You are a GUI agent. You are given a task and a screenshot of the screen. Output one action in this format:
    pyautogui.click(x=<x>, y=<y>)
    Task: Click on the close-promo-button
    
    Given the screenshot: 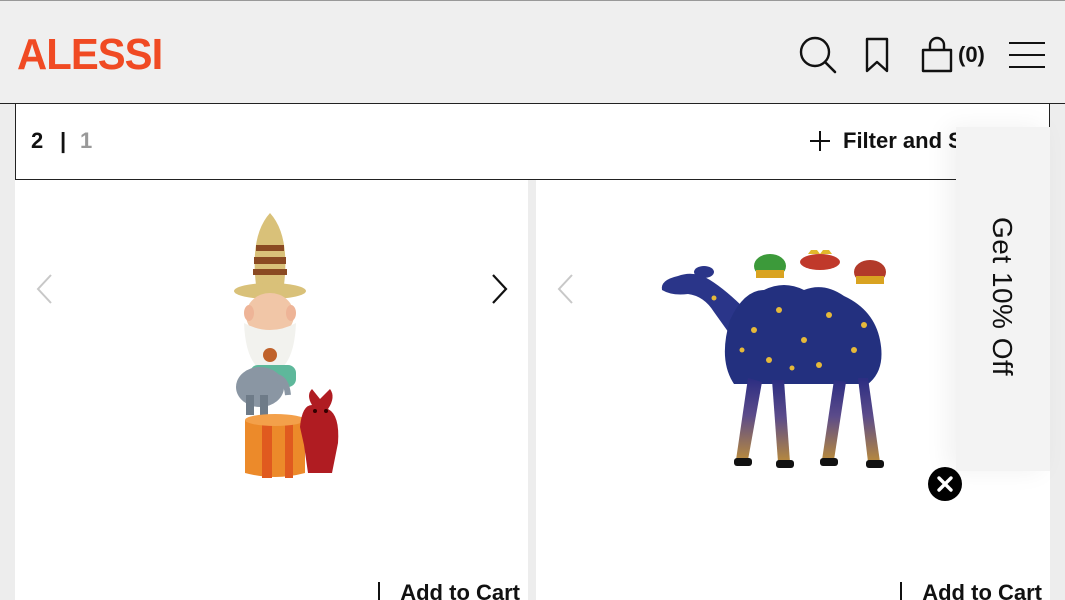 What is the action you would take?
    pyautogui.click(x=945, y=484)
    